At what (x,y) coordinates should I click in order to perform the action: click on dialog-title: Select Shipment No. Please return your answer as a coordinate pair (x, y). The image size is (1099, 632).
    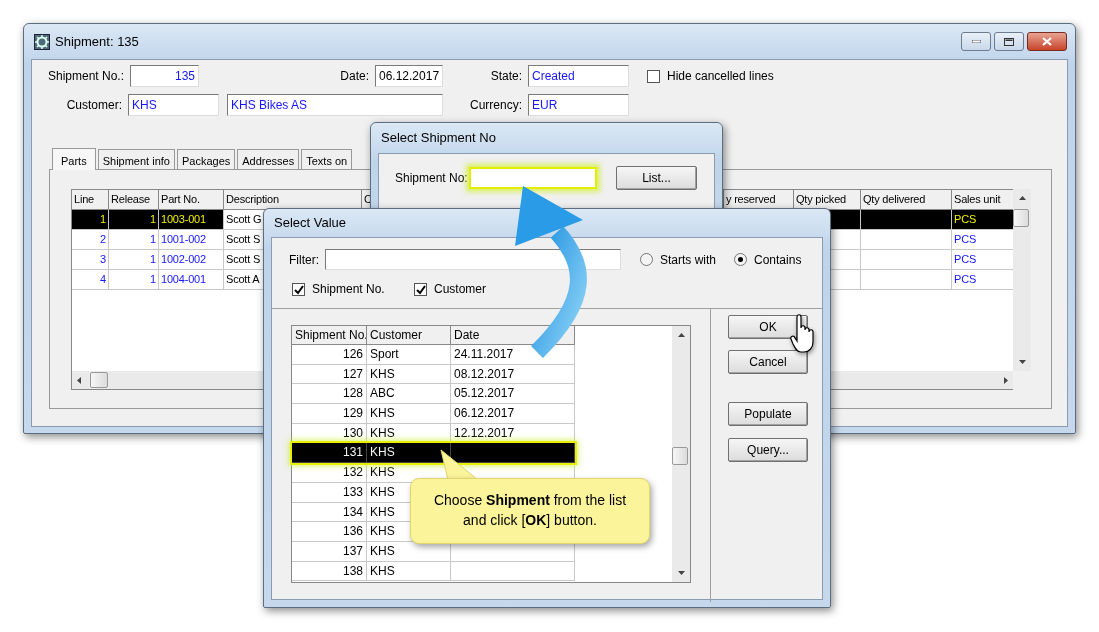
    Looking at the image, I should click on (438, 138).